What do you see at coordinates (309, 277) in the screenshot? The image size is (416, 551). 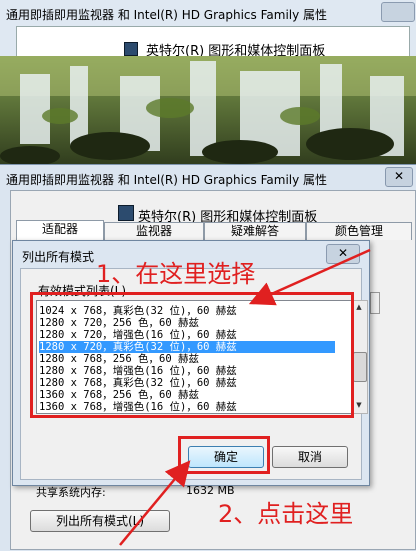 I see `arrow-to-list` at bounding box center [309, 277].